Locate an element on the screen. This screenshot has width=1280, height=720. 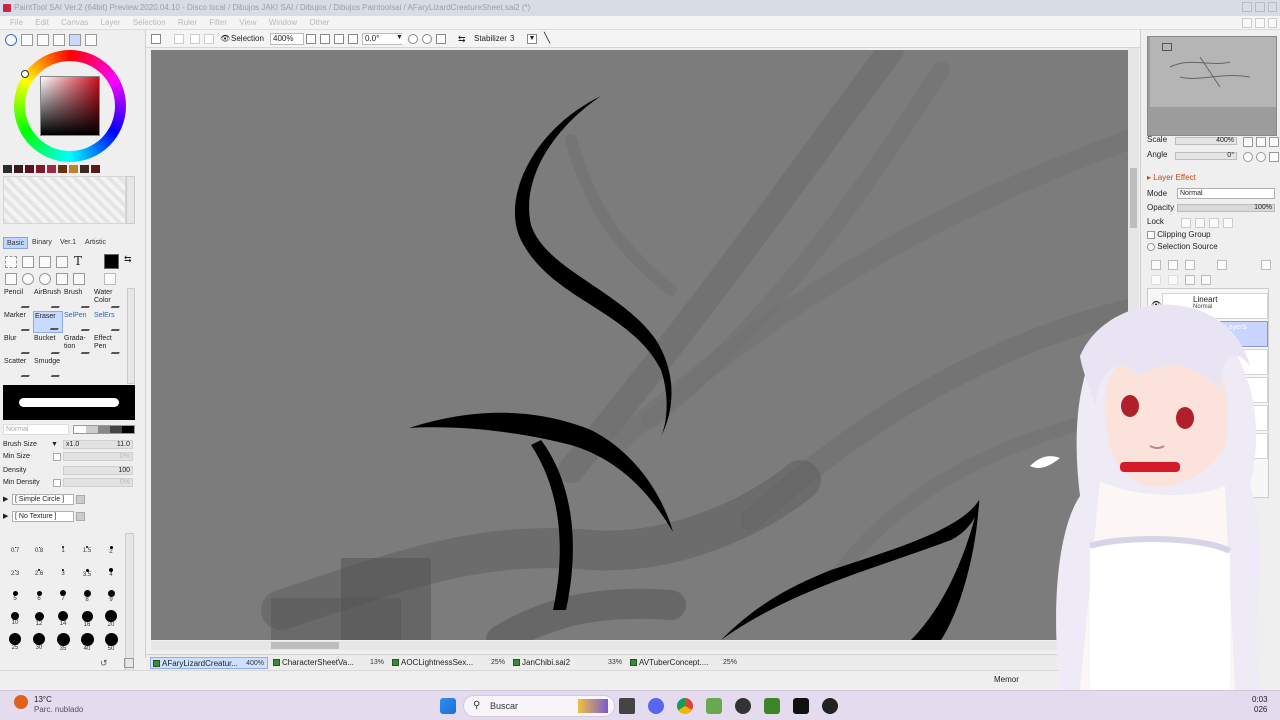
brush-size-preset: 14 is located at coordinates (63, 619).